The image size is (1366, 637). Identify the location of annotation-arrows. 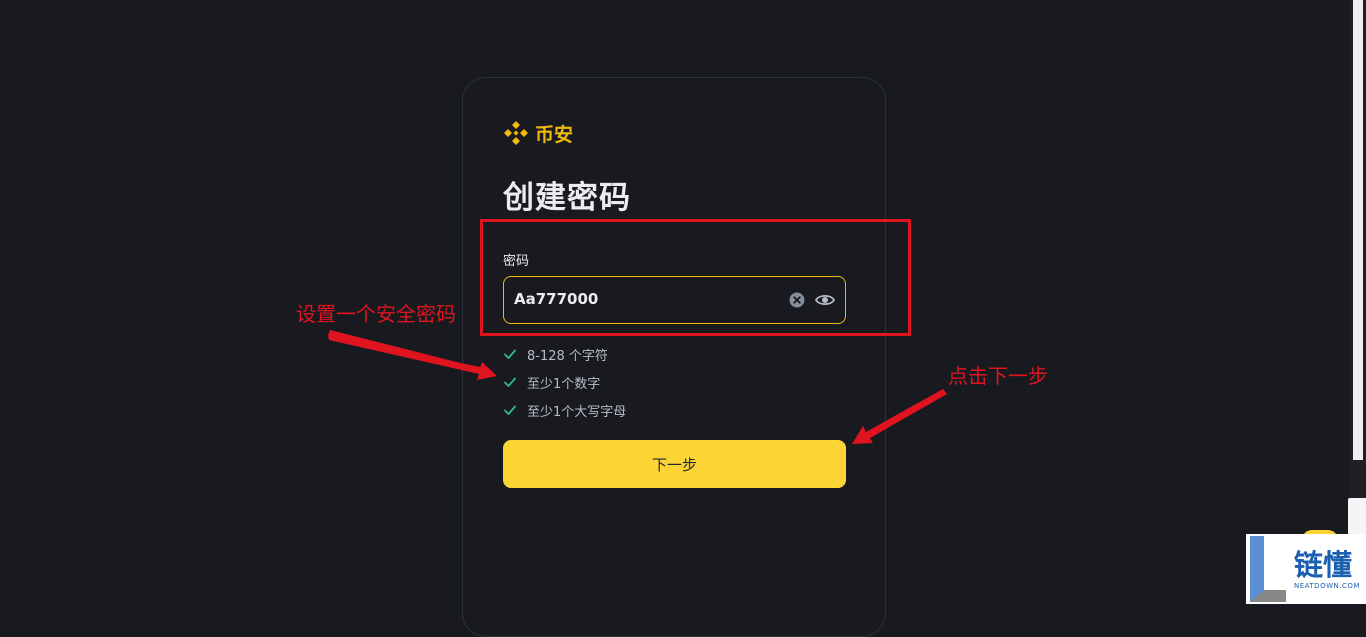
(637, 387).